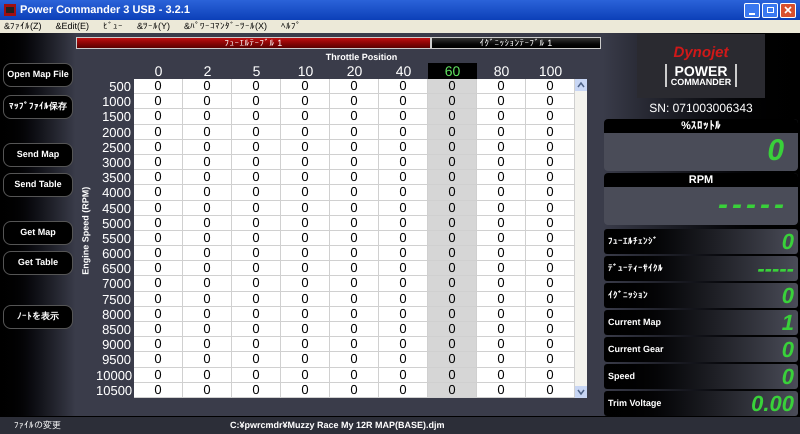  I want to click on sidebar-button: Open Map File, so click(38, 75).